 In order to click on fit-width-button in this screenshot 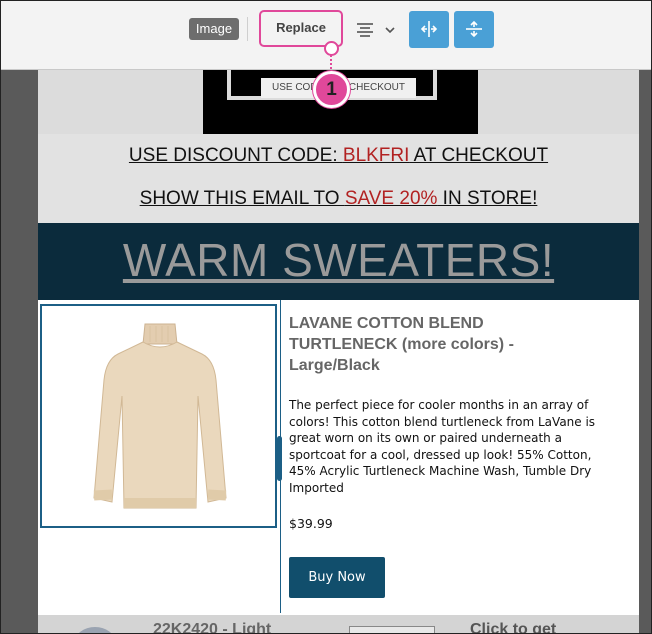, I will do `click(429, 29)`.